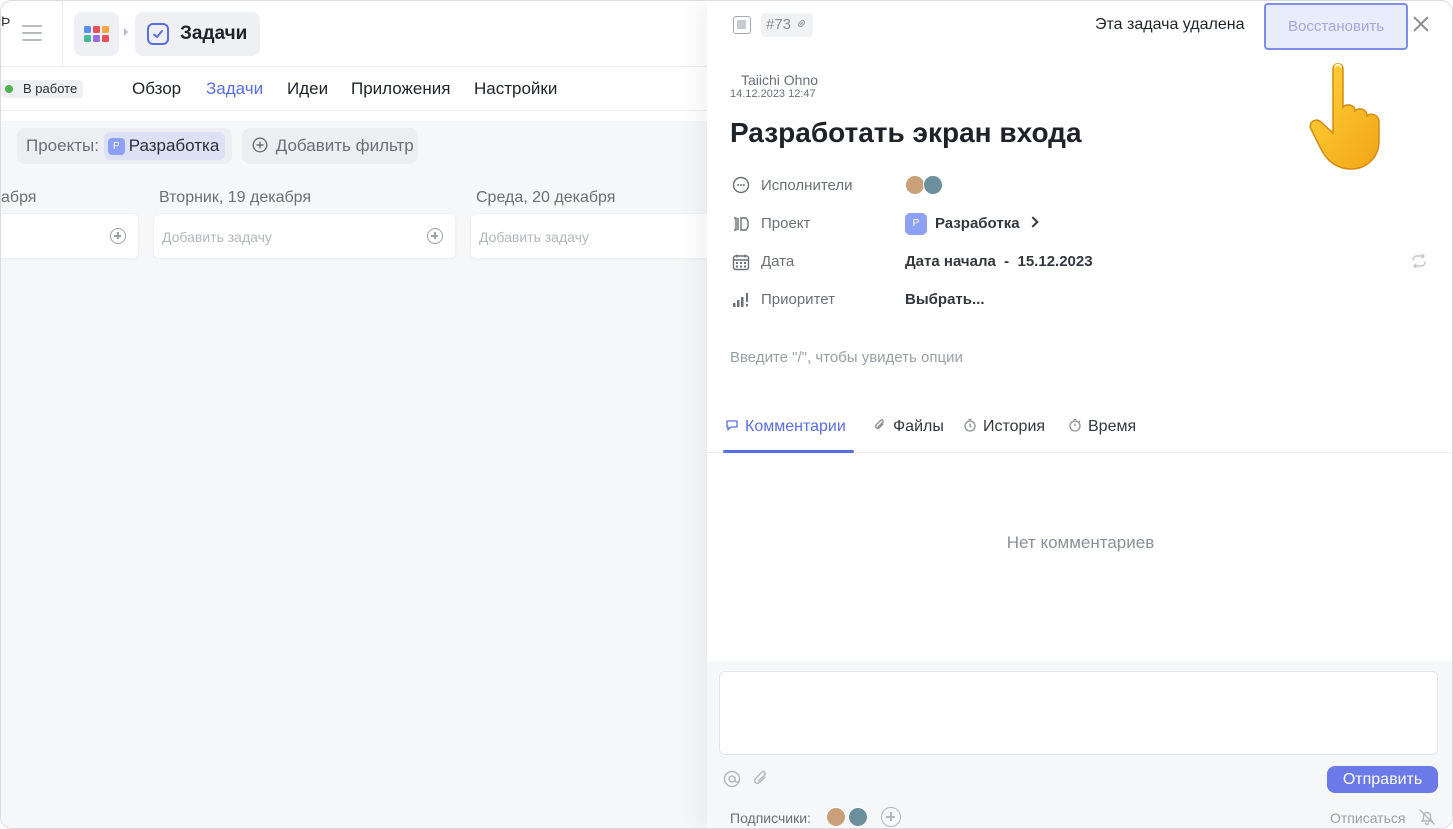 This screenshot has height=829, width=1453. I want to click on assignees-label: Исполнители, so click(807, 185).